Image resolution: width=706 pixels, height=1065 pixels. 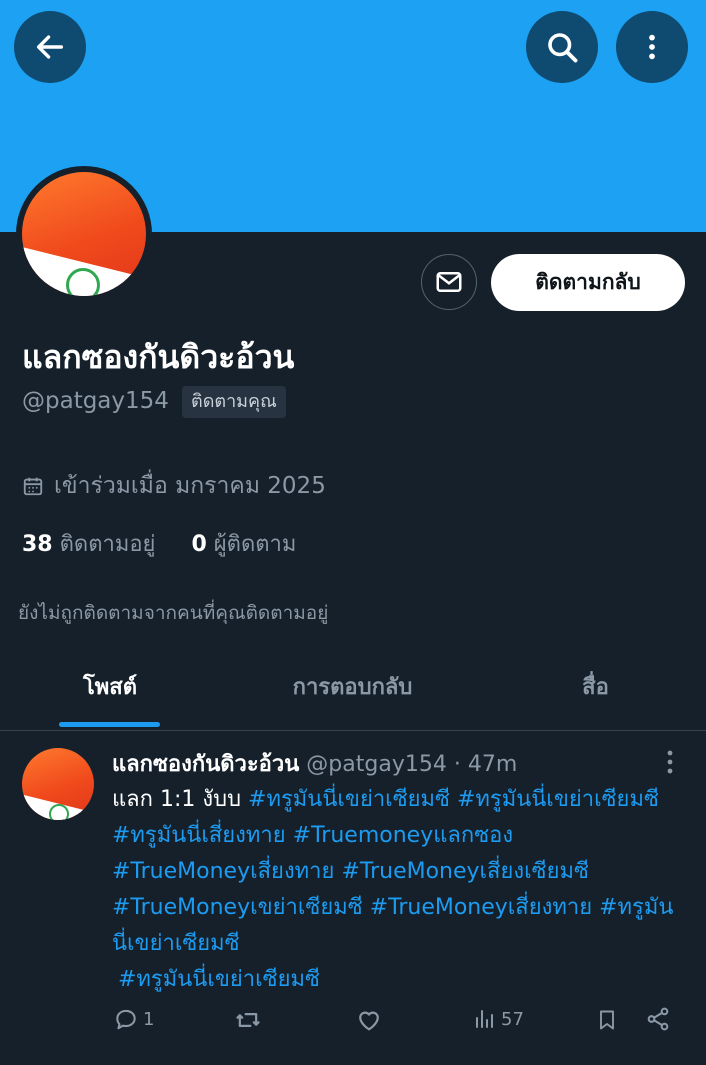 I want to click on hashtag: #TrueMoneyเขย่าเซียมซี, so click(x=237, y=907).